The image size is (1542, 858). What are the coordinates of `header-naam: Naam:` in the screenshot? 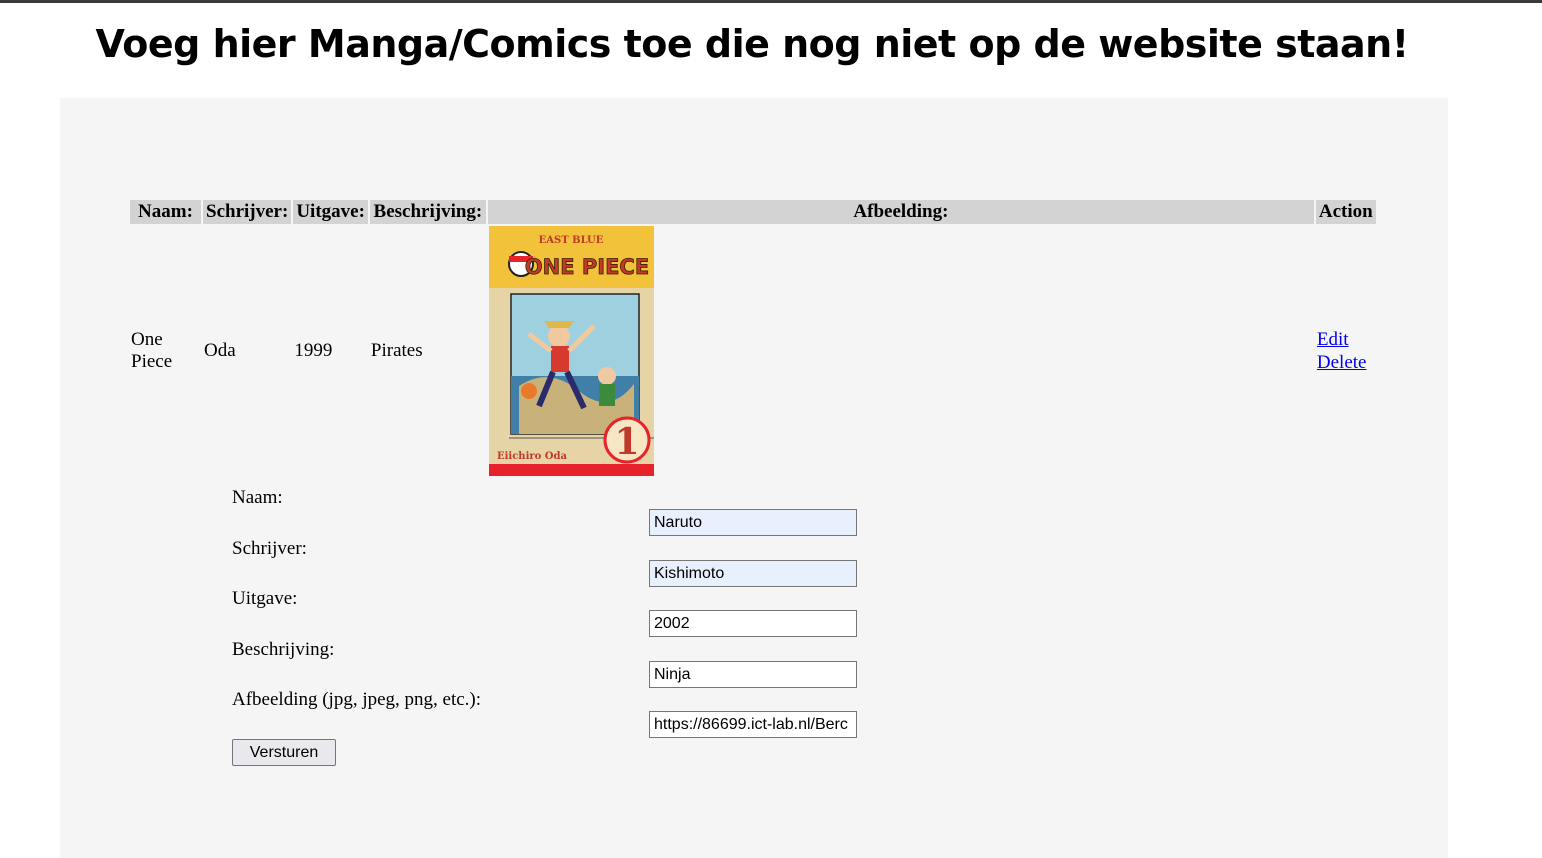 It's located at (165, 212).